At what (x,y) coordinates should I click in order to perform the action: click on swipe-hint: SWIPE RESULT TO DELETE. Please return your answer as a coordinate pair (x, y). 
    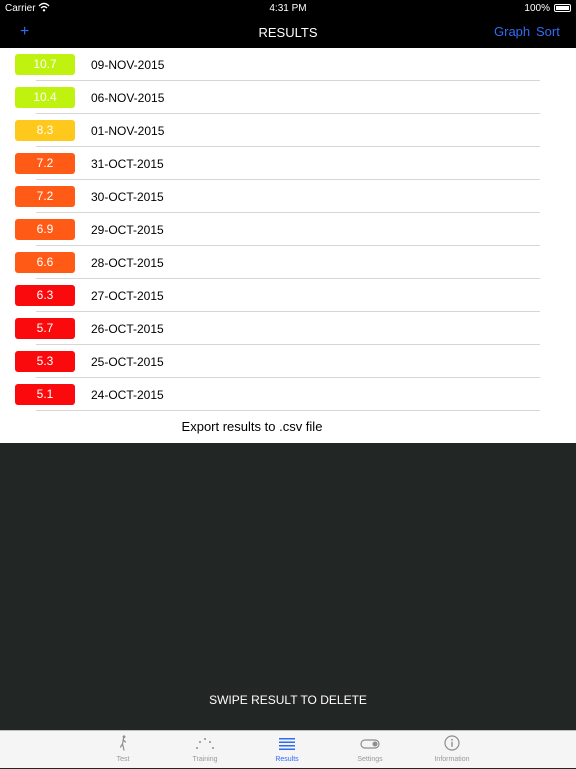
    Looking at the image, I should click on (288, 700).